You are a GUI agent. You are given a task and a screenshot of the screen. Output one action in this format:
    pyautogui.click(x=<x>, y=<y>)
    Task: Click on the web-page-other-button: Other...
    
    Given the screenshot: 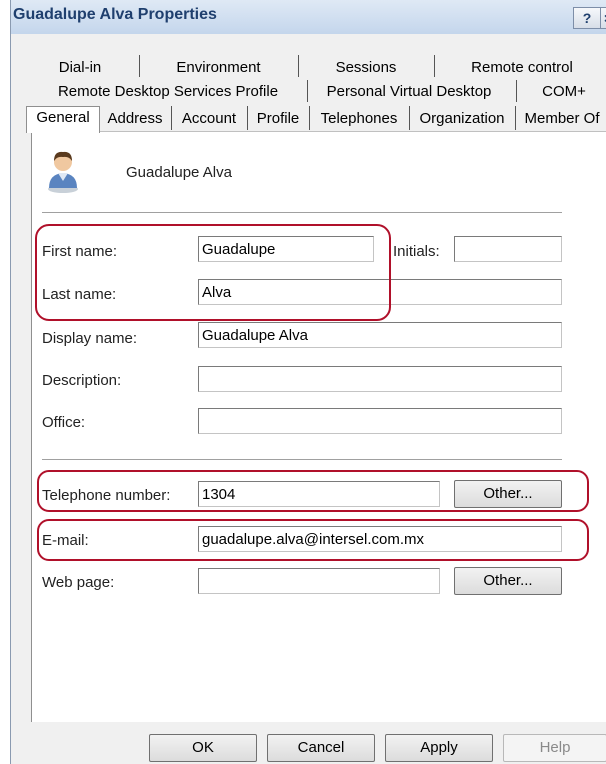 What is the action you would take?
    pyautogui.click(x=508, y=581)
    